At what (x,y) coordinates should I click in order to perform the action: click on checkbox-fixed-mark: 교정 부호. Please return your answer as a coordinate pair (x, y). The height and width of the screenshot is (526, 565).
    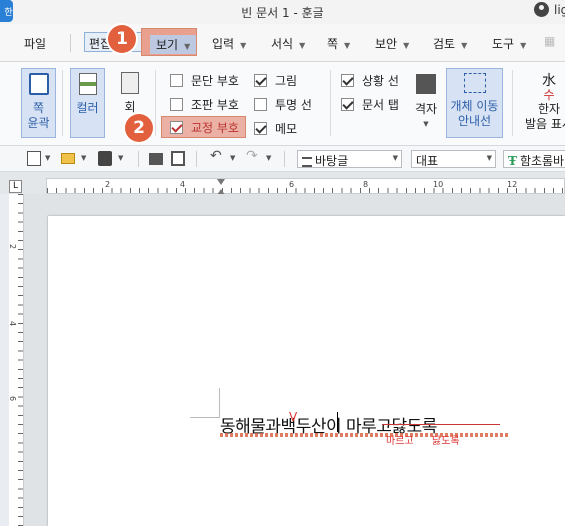
    Looking at the image, I should click on (203, 127).